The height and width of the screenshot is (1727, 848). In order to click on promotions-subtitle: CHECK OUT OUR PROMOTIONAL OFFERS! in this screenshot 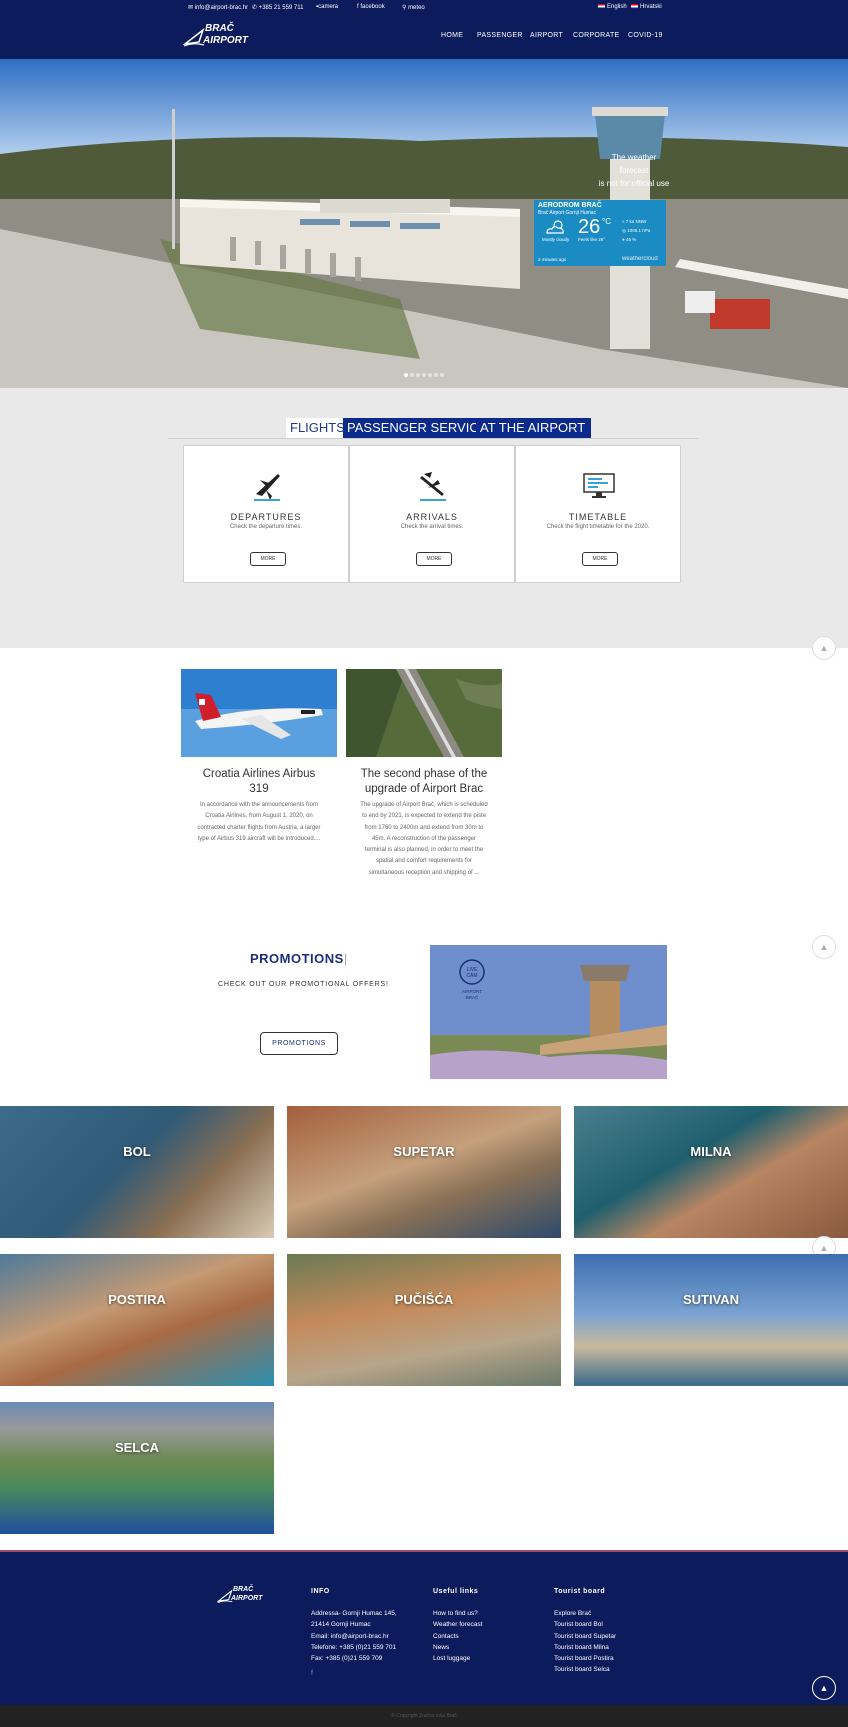, I will do `click(303, 984)`.